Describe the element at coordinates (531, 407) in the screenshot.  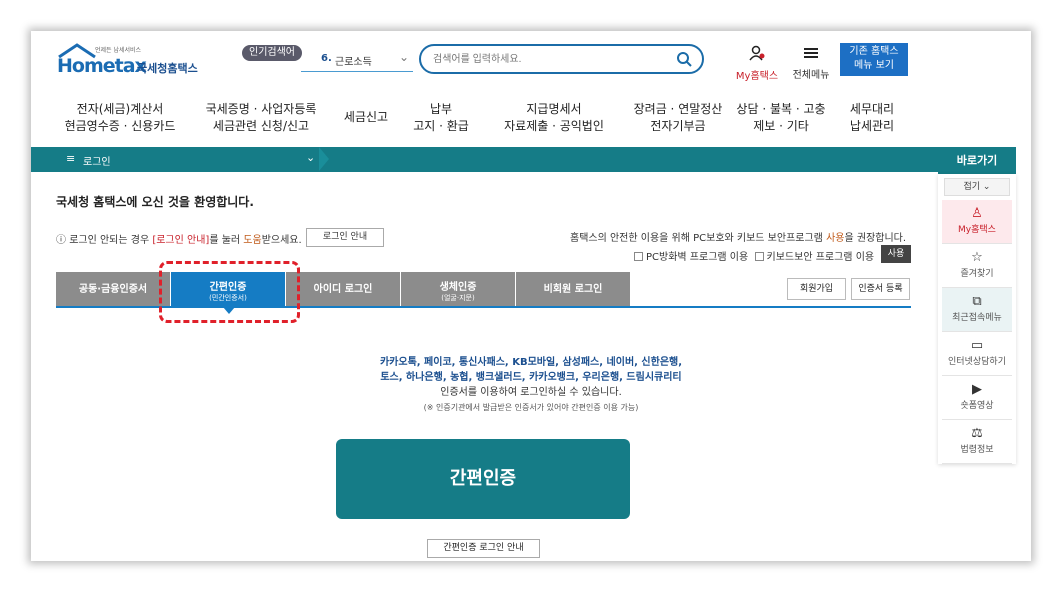
I see `provider-note: (※ 인증기관에서 발급받은 인증서가 있어야 간편인증 이용 가능)` at that location.